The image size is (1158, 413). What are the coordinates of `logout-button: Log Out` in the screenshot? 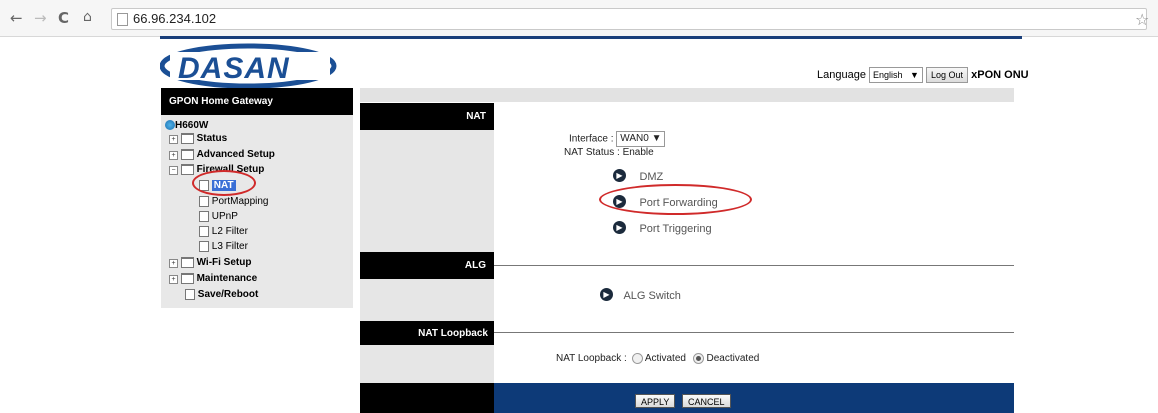 It's located at (947, 75).